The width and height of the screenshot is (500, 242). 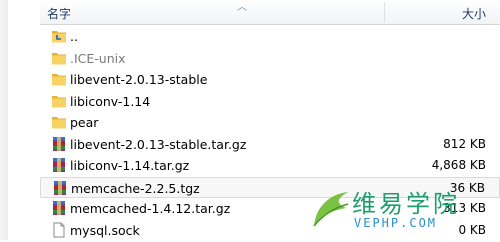 What do you see at coordinates (242, 7) in the screenshot?
I see `sort-ascending-icon: ︿` at bounding box center [242, 7].